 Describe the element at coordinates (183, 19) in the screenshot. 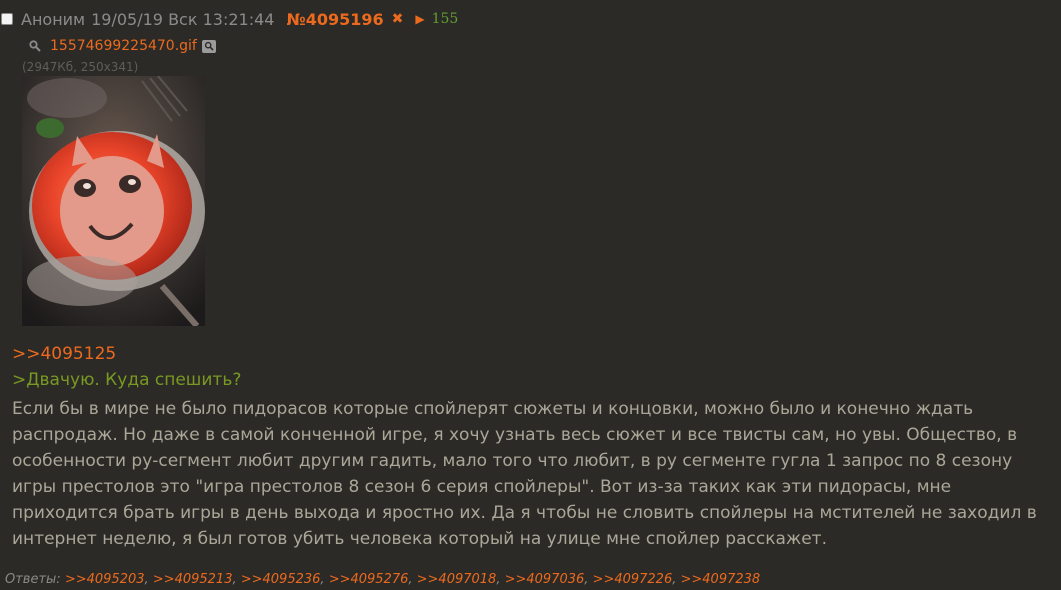

I see `post-datetime: 19/05/19 Вск 13:21:44` at that location.